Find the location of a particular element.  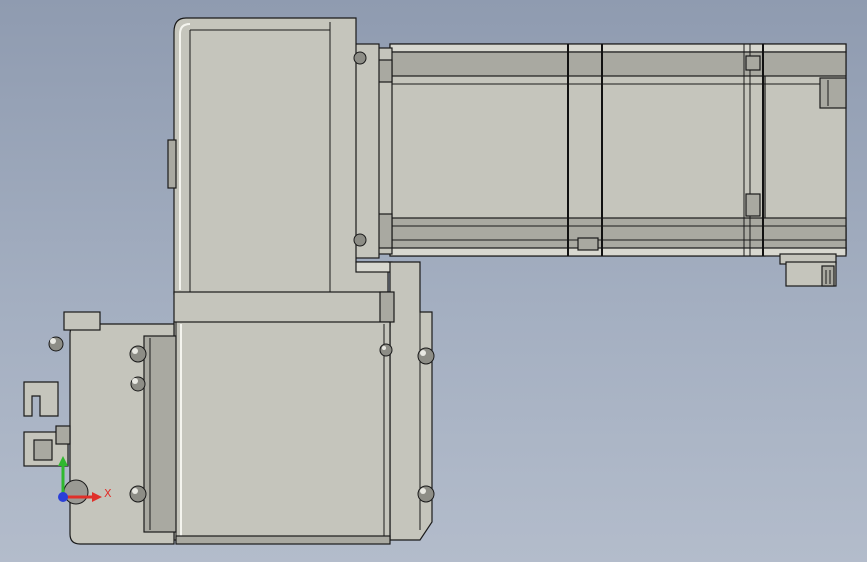

bolt-head-right-top is located at coordinates (426, 356).